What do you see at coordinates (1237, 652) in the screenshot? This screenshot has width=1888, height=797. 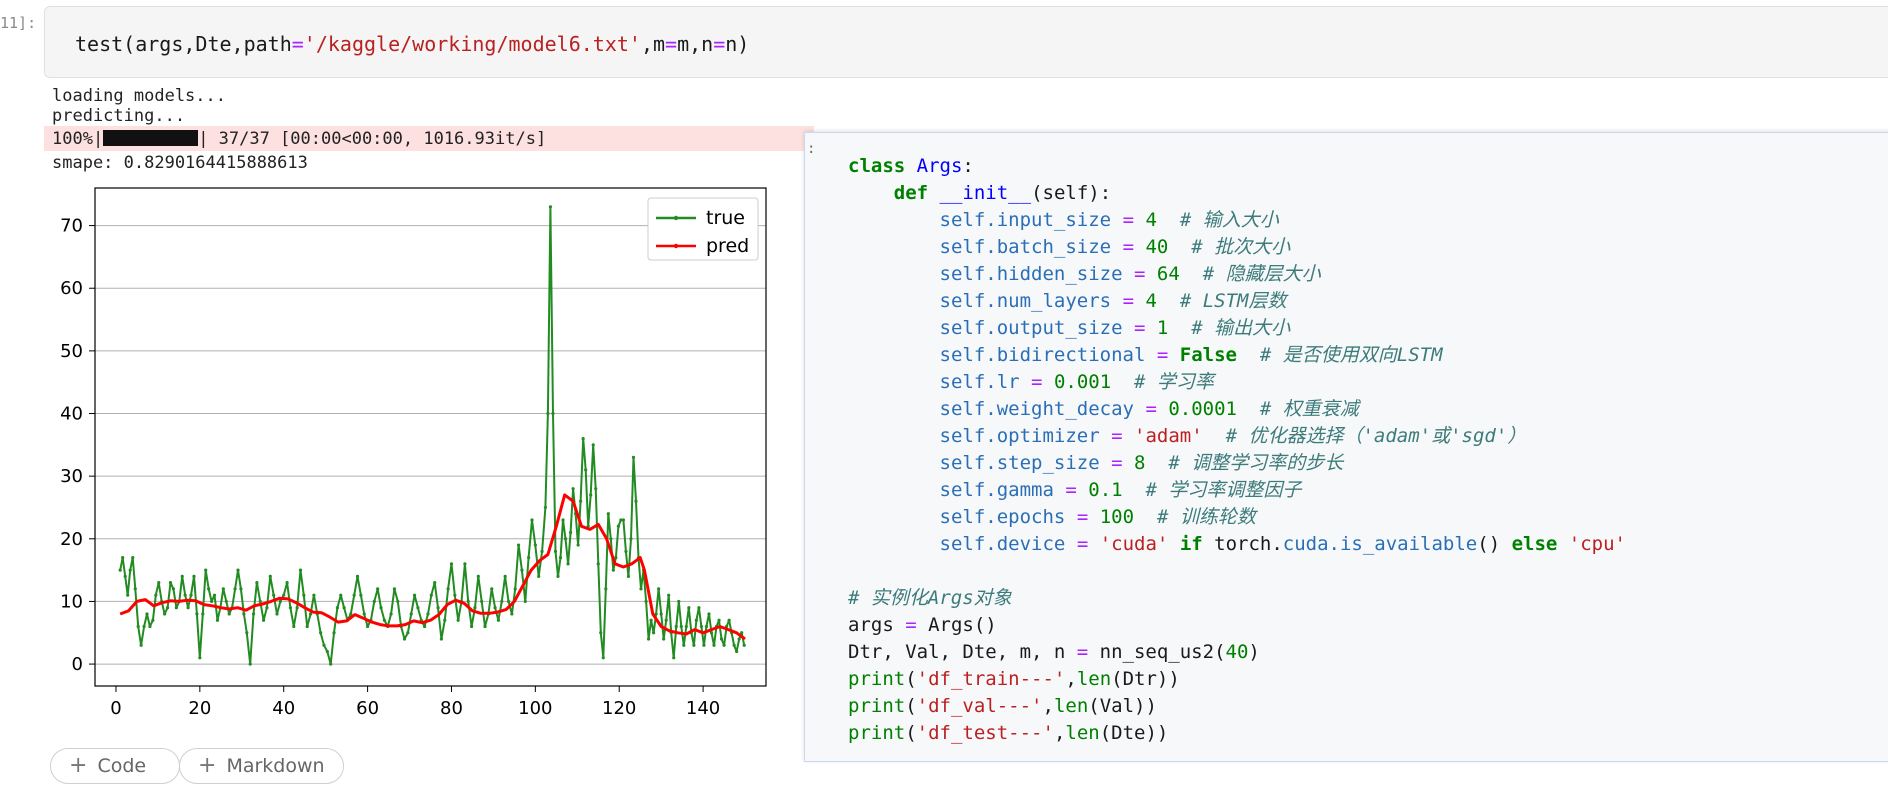 I see `code-token: 40` at bounding box center [1237, 652].